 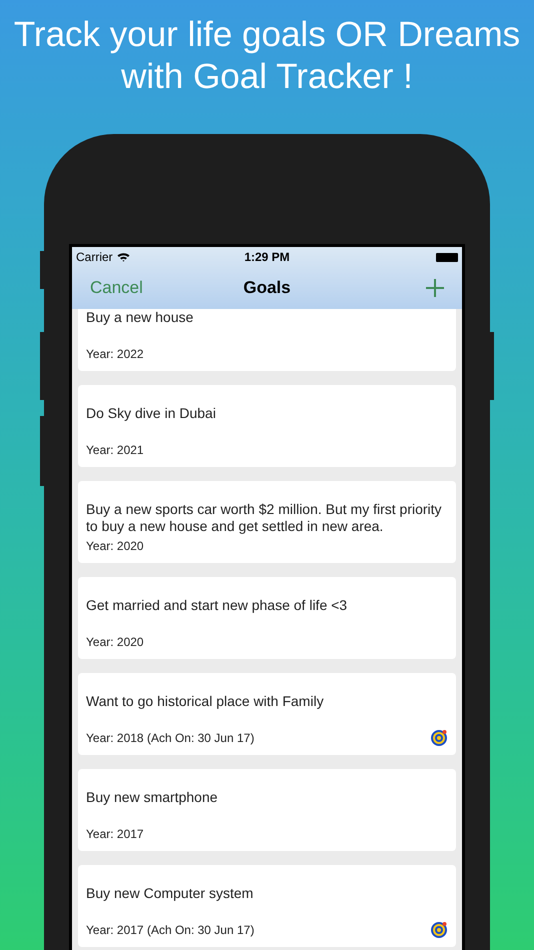 I want to click on goal-title: Buy new smartphone, so click(x=152, y=797).